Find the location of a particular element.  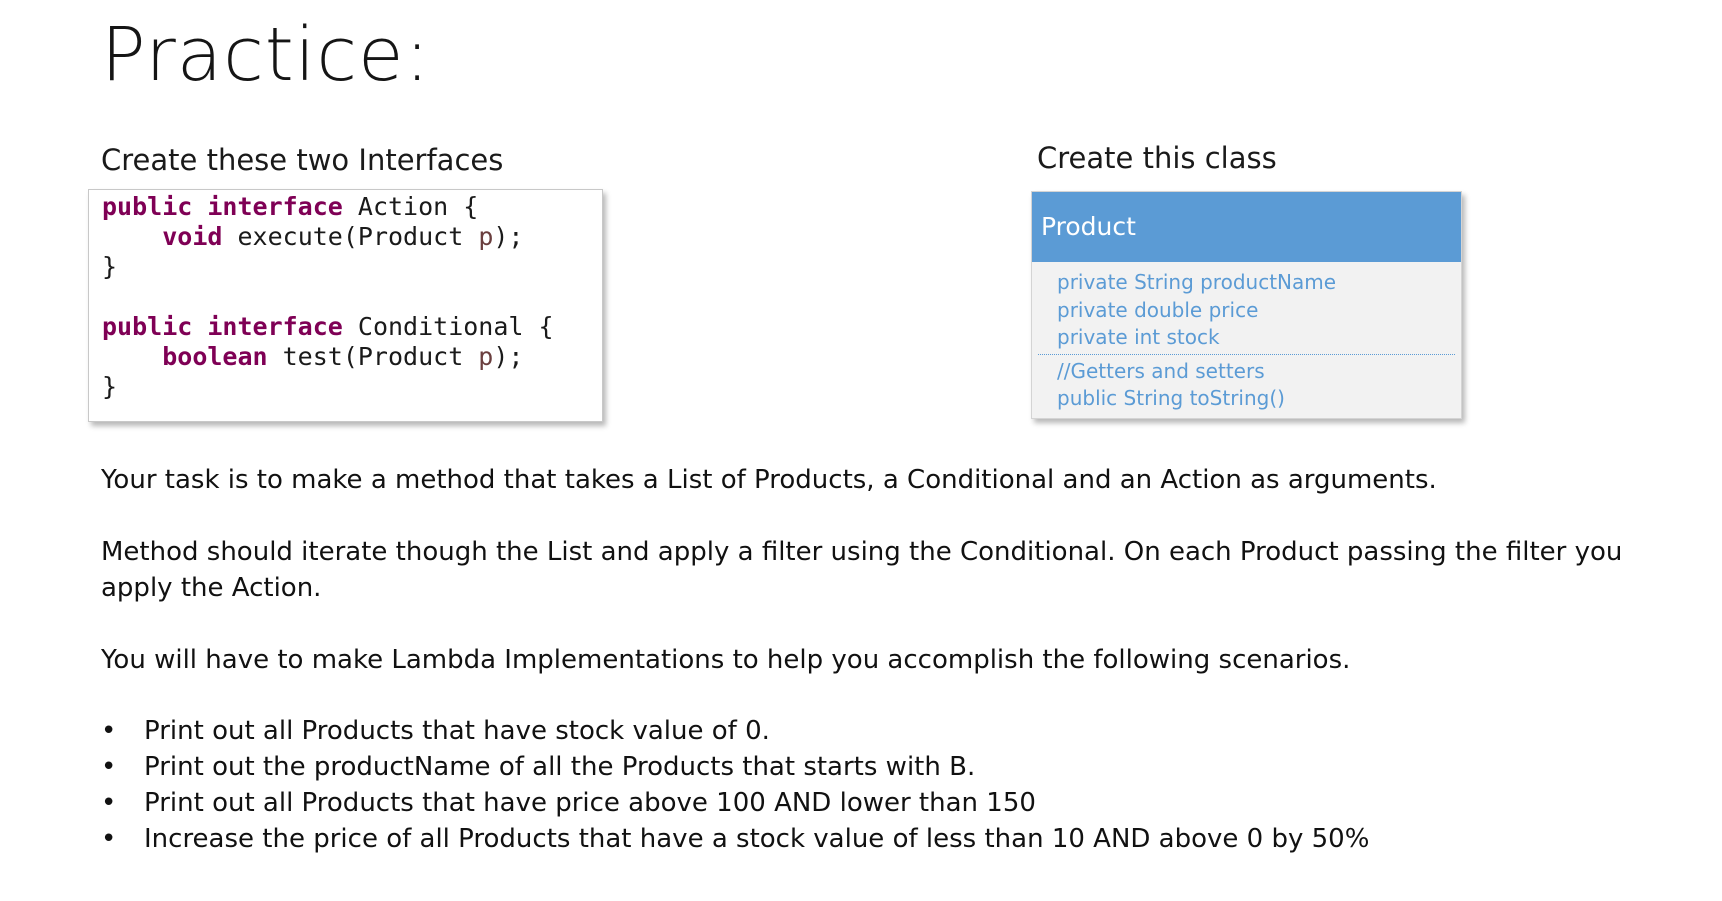

code-line-conditional-declaration: public interface Conditional { is located at coordinates (328, 327).